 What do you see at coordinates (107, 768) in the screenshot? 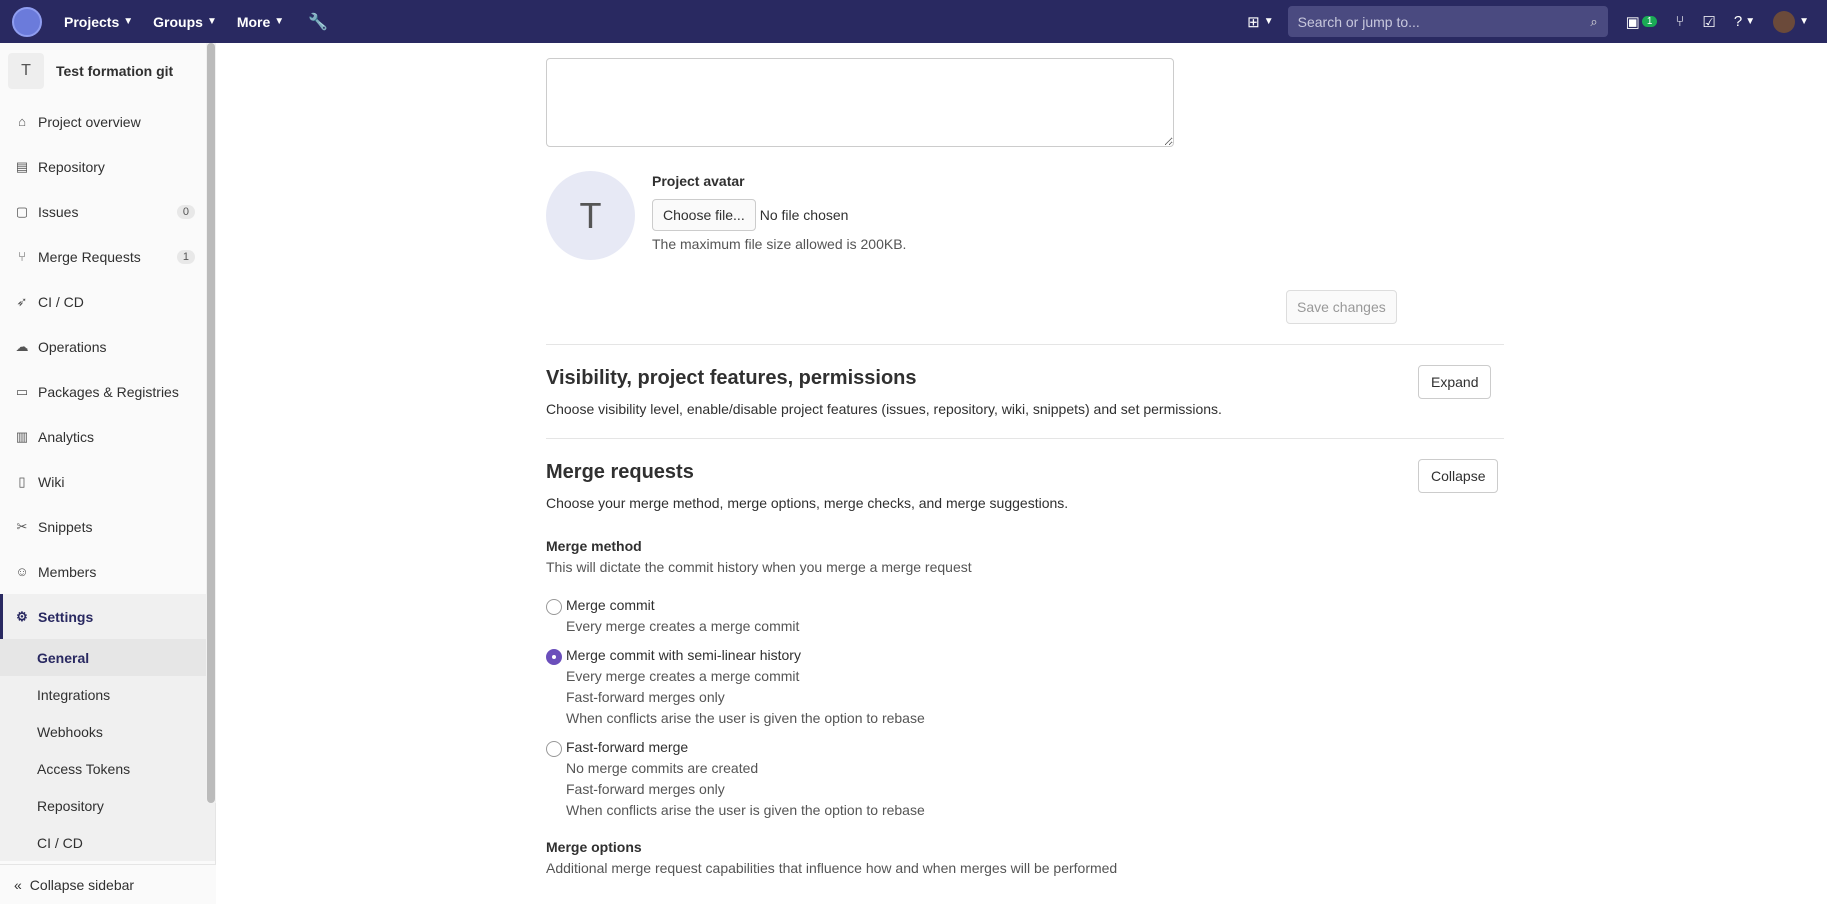
I see `sidebar-sub-access-tokens: Access Tokens` at bounding box center [107, 768].